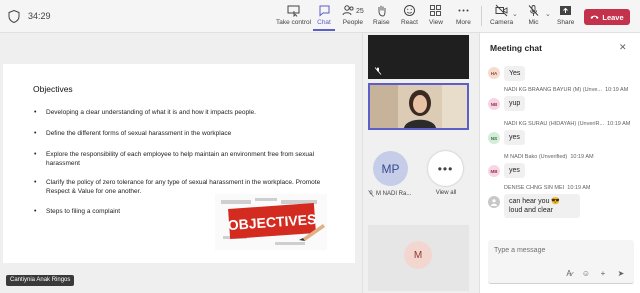 This screenshot has width=640, height=293. Describe the element at coordinates (463, 10) in the screenshot. I see `more-icon` at that location.